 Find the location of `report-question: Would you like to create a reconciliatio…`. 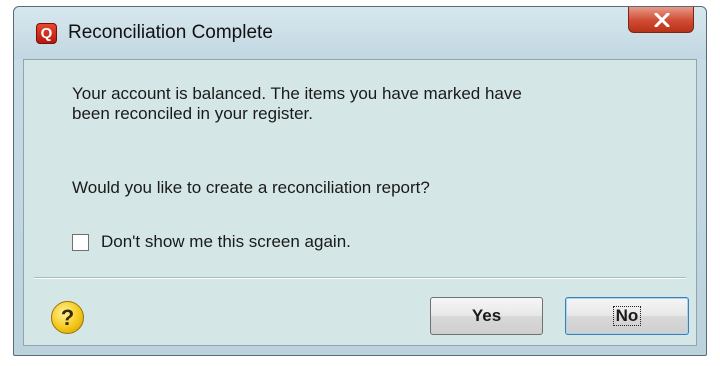

report-question: Would you like to create a reconciliatio… is located at coordinates (251, 187).